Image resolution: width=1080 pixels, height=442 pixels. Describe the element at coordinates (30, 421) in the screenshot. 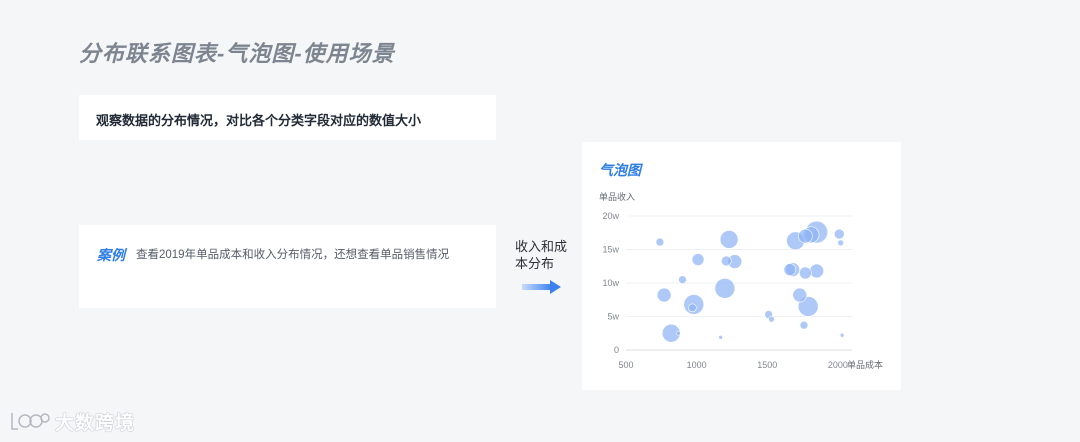

I see `logo-icon` at that location.